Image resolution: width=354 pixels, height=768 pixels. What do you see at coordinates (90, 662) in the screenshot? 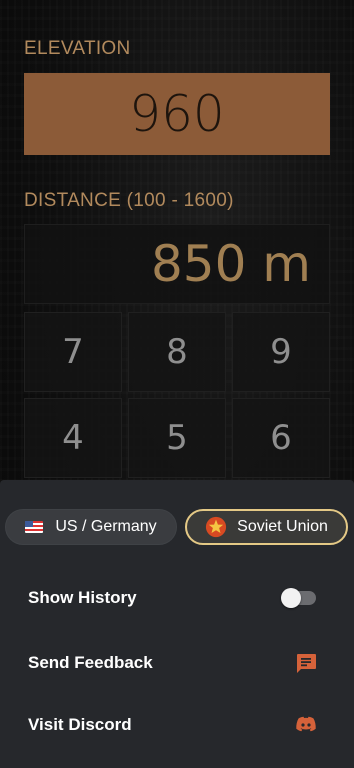
I see `send-feedback-label: Send Feedback` at bounding box center [90, 662].